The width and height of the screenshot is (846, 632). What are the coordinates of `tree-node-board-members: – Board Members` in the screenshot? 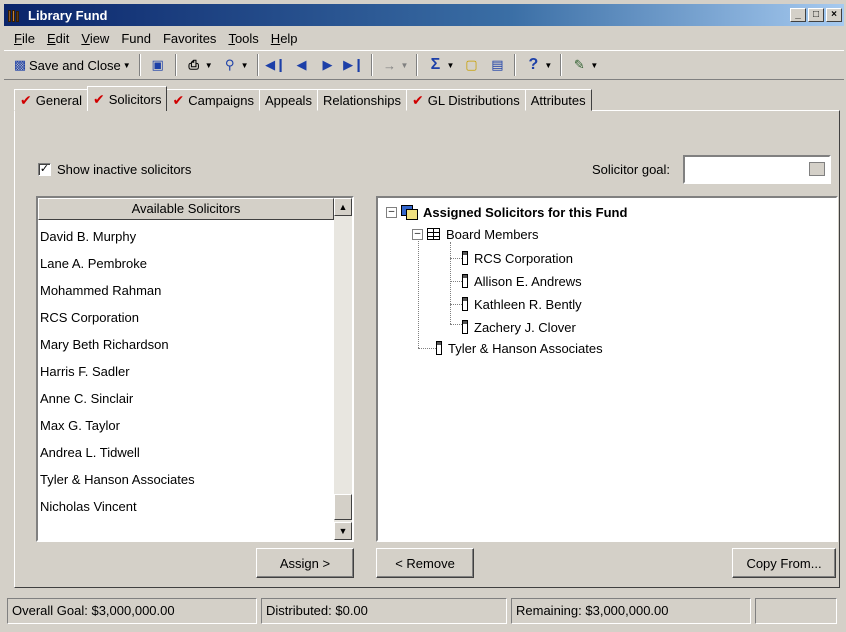 It's located at (475, 234).